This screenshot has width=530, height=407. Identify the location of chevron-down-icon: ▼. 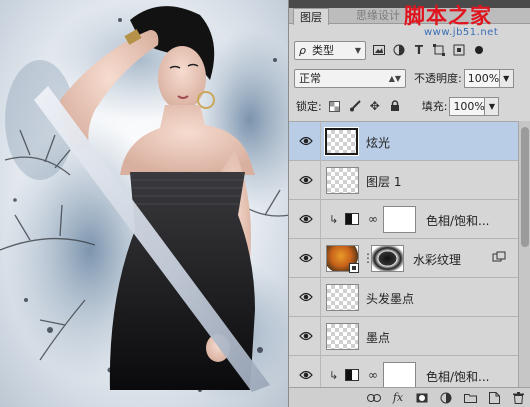
(357, 50).